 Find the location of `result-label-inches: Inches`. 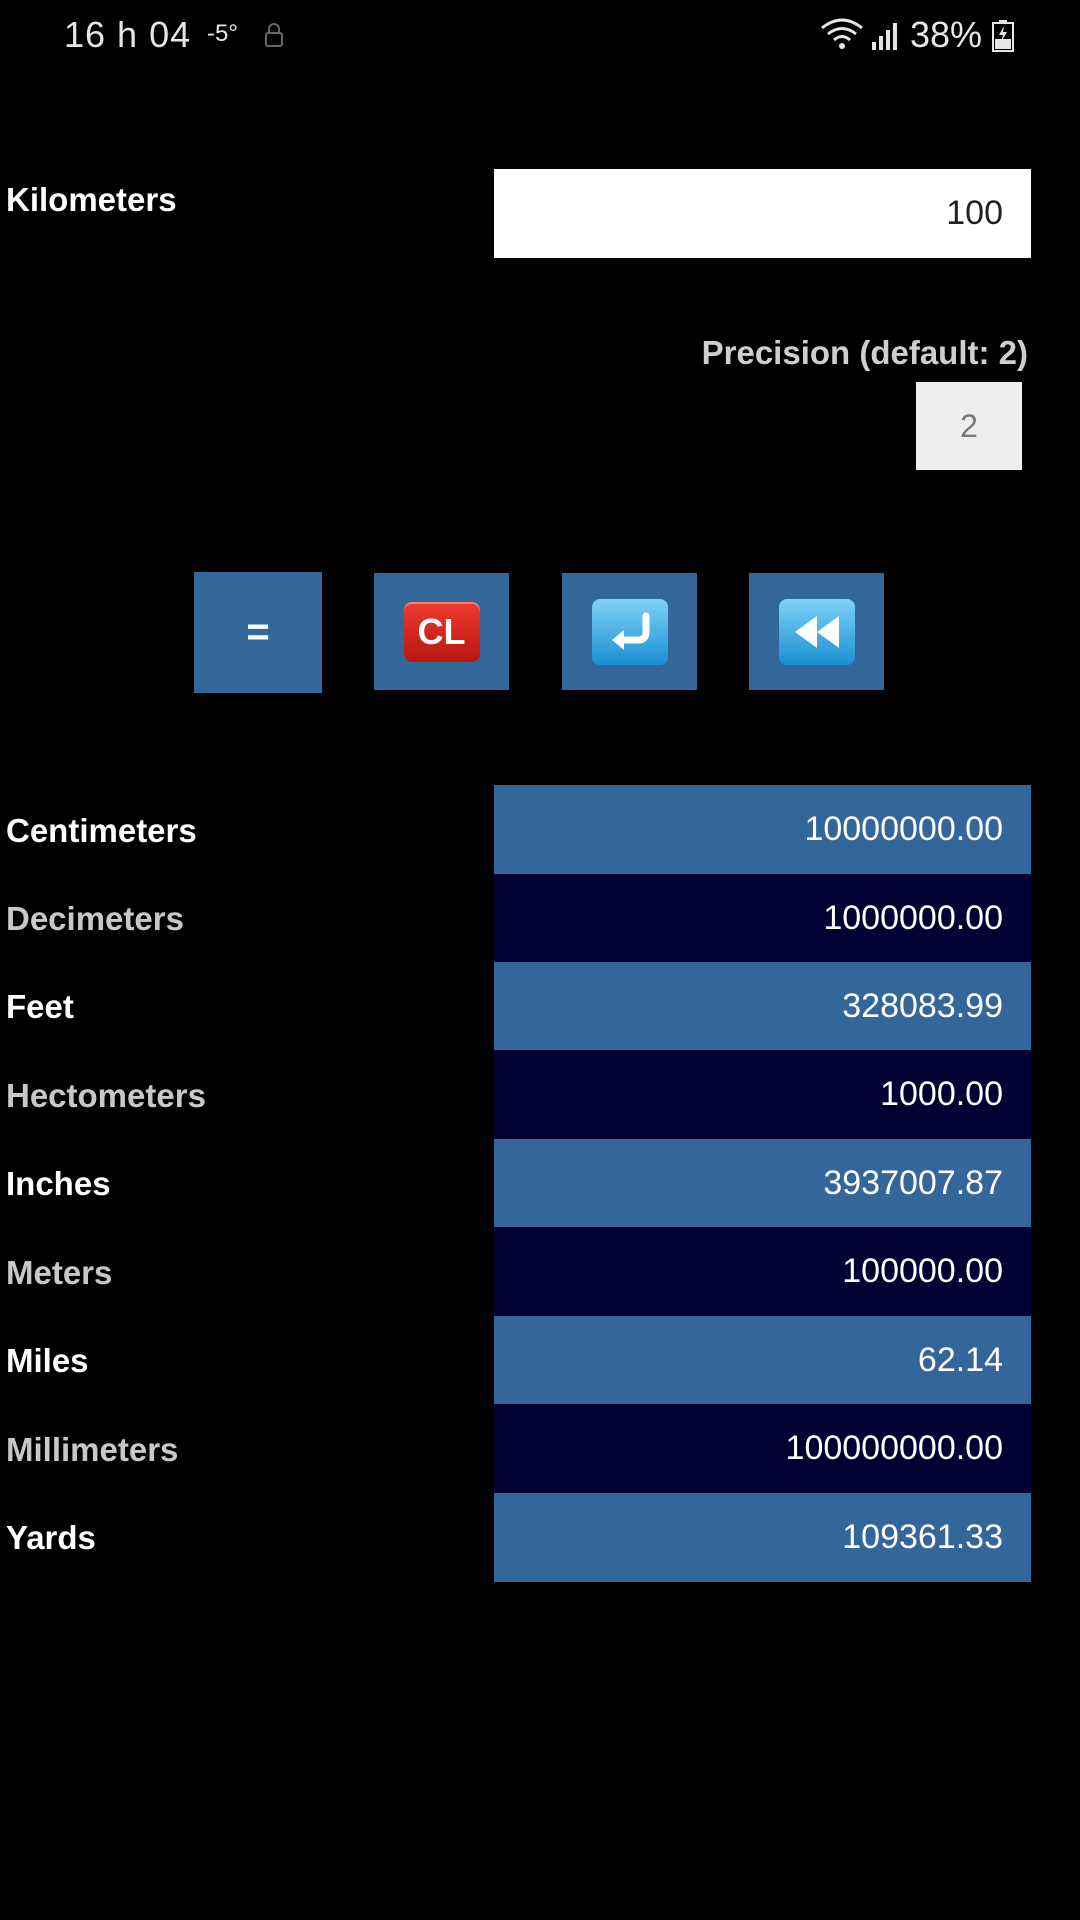

result-label-inches: Inches is located at coordinates (58, 1183).